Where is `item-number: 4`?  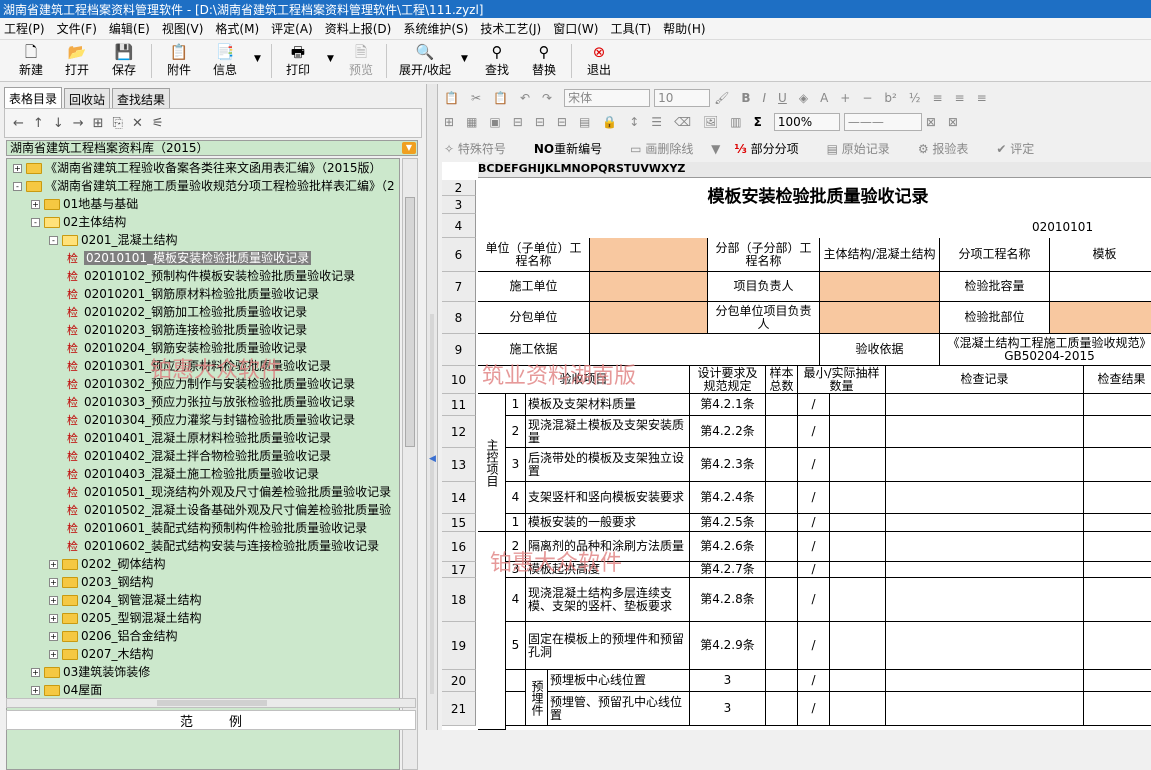 item-number: 4 is located at coordinates (516, 600).